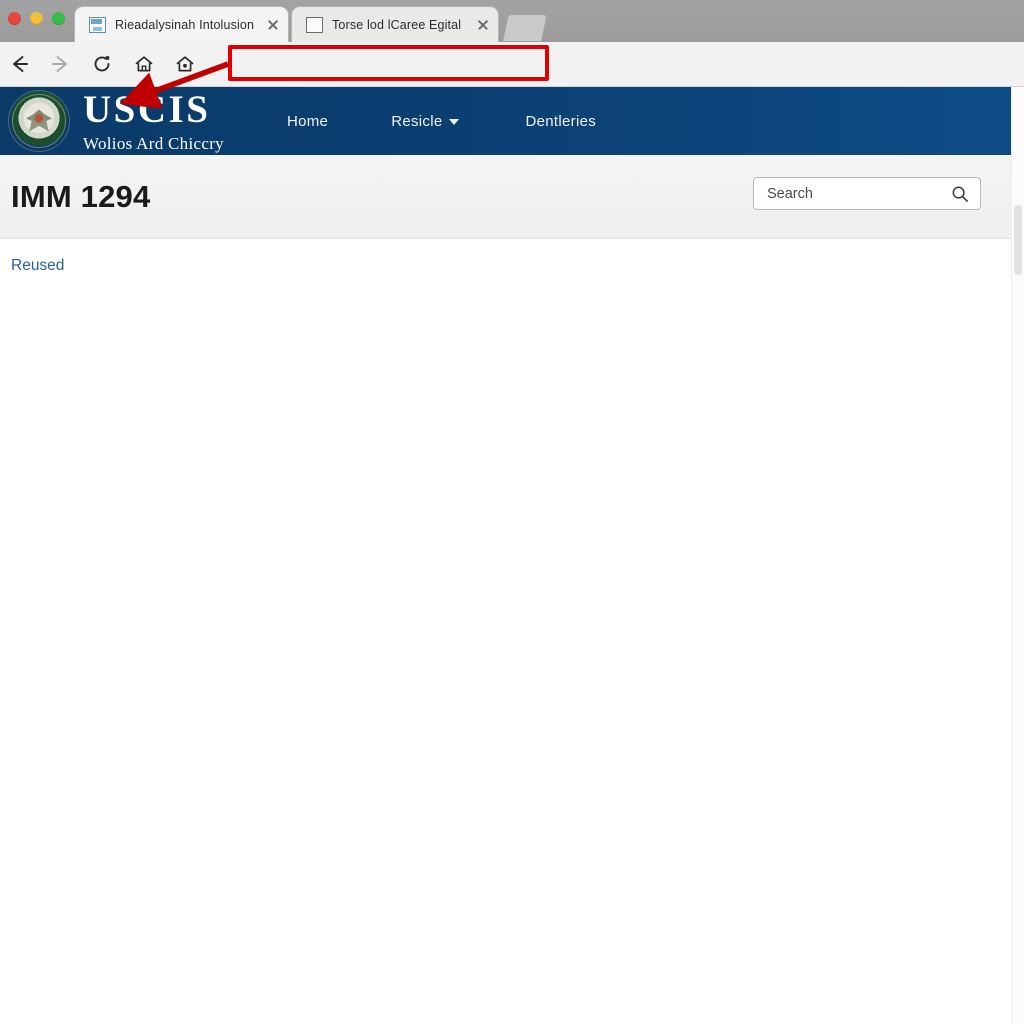 The width and height of the screenshot is (1024, 1024). I want to click on page-title-band: IMM 1294, so click(506, 197).